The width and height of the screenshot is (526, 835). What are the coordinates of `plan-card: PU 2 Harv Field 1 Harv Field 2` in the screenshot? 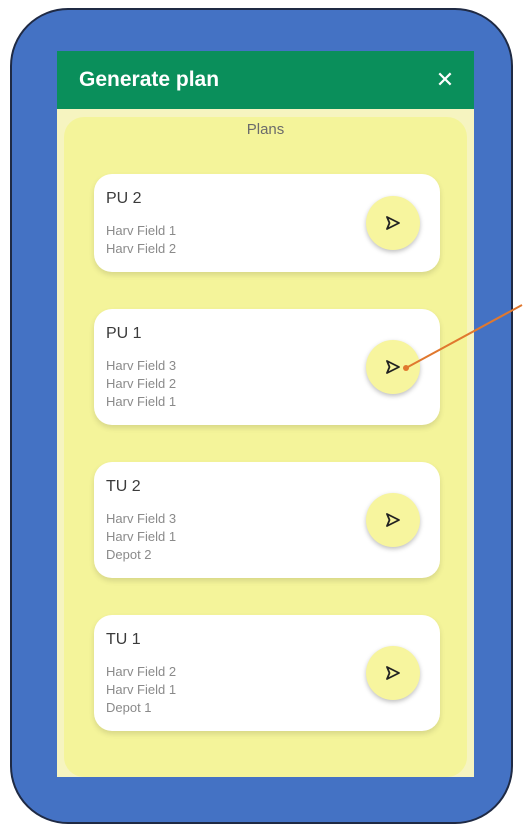 It's located at (267, 223).